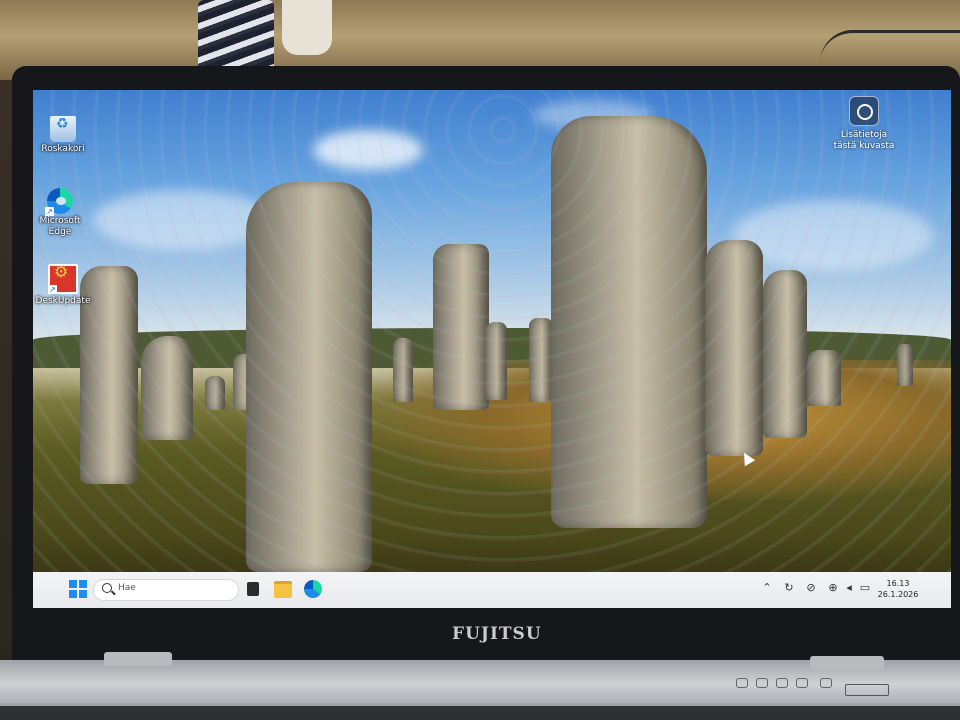 The width and height of the screenshot is (960, 720). Describe the element at coordinates (63, 129) in the screenshot. I see `recycle-bin-icon` at that location.